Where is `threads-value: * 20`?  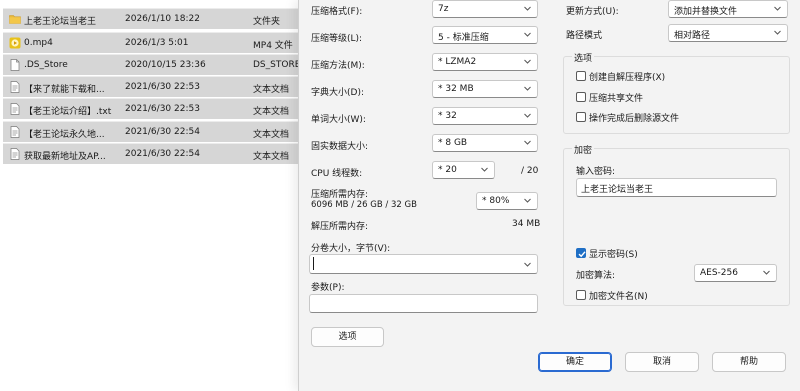 threads-value: * 20 is located at coordinates (447, 170).